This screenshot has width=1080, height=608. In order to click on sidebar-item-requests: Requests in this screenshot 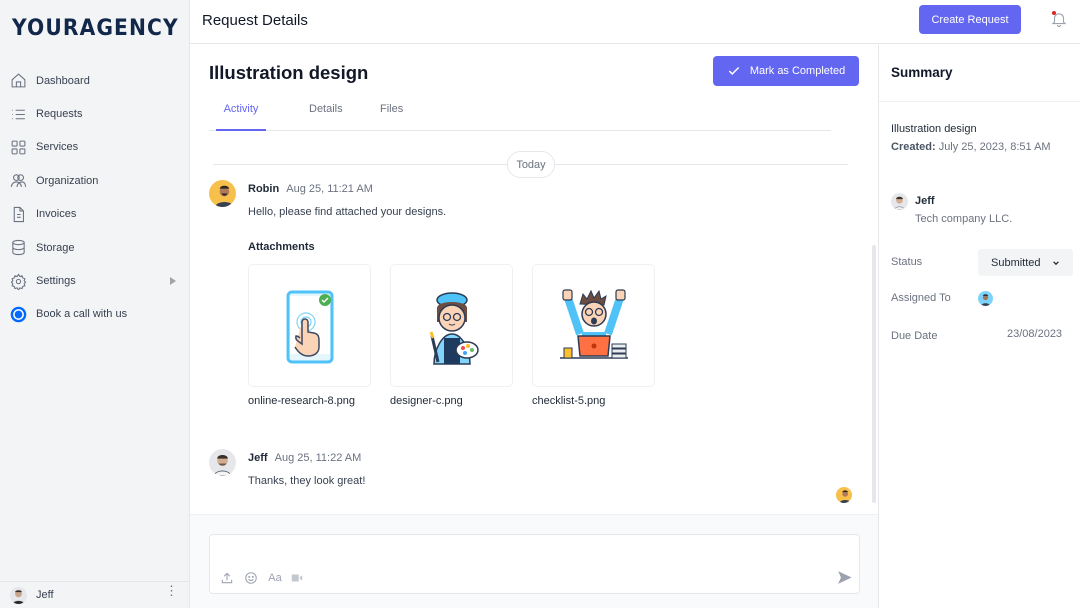, I will do `click(95, 113)`.